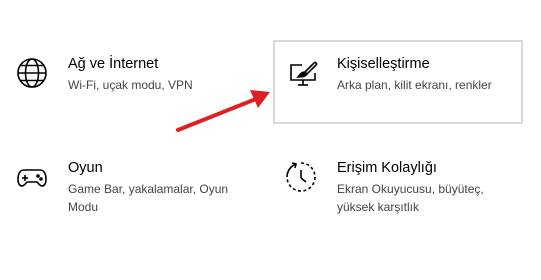  I want to click on tile-title: Kişiselleştirme, so click(383, 64).